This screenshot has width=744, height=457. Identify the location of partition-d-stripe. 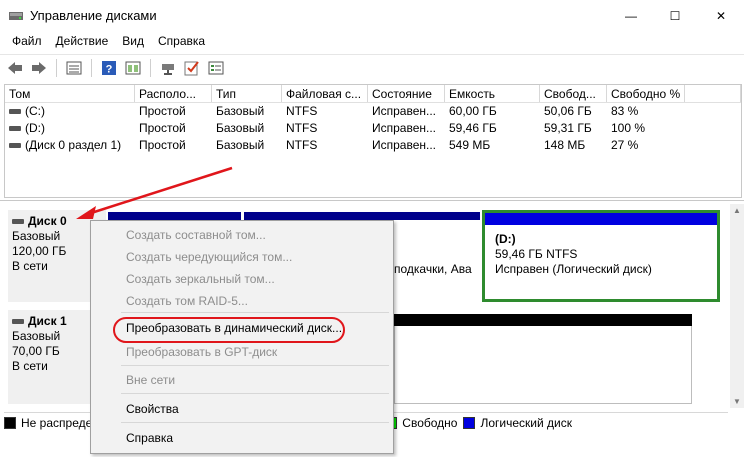
(601, 219).